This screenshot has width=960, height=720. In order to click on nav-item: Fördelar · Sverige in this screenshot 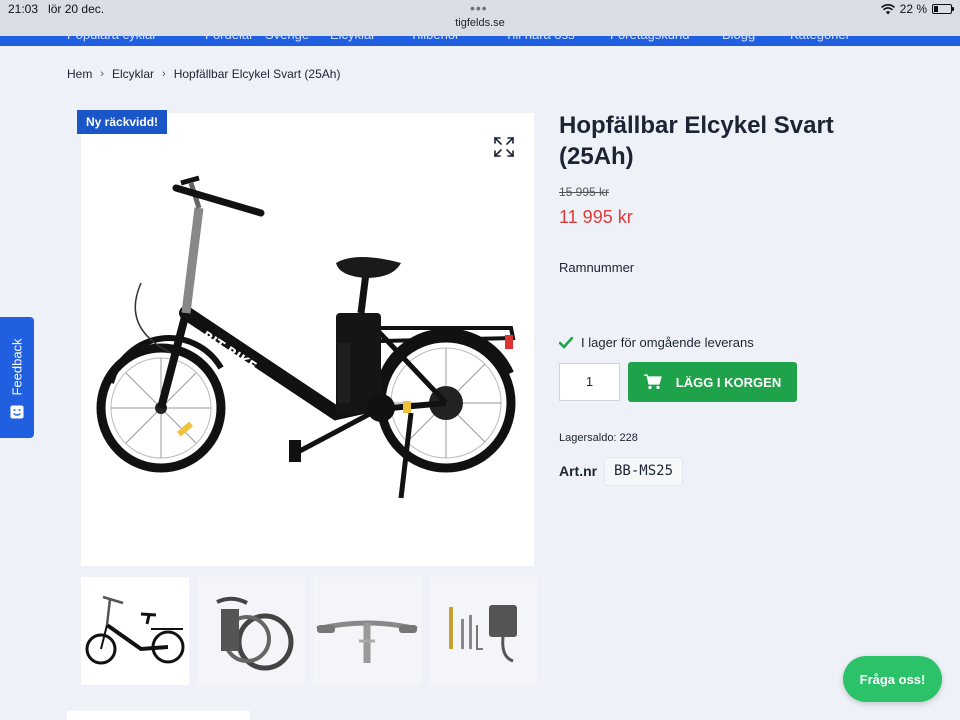, I will do `click(257, 39)`.